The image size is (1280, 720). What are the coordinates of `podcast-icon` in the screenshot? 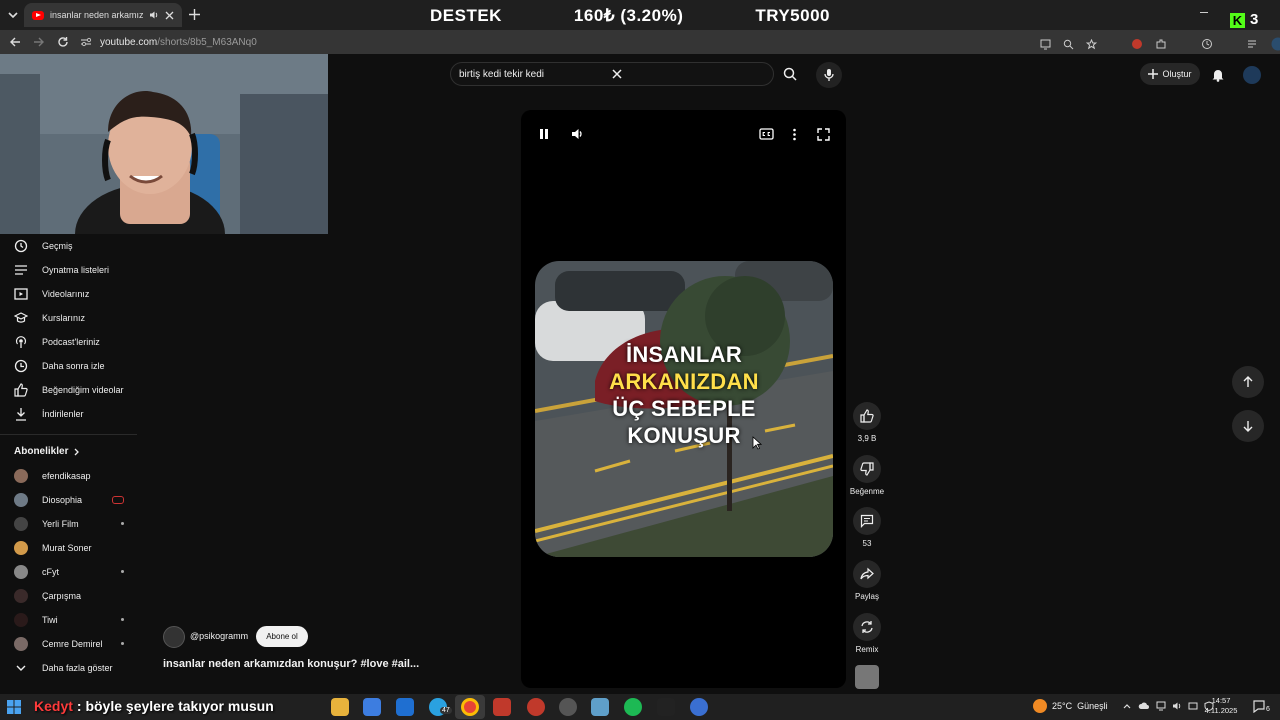 It's located at (21, 342).